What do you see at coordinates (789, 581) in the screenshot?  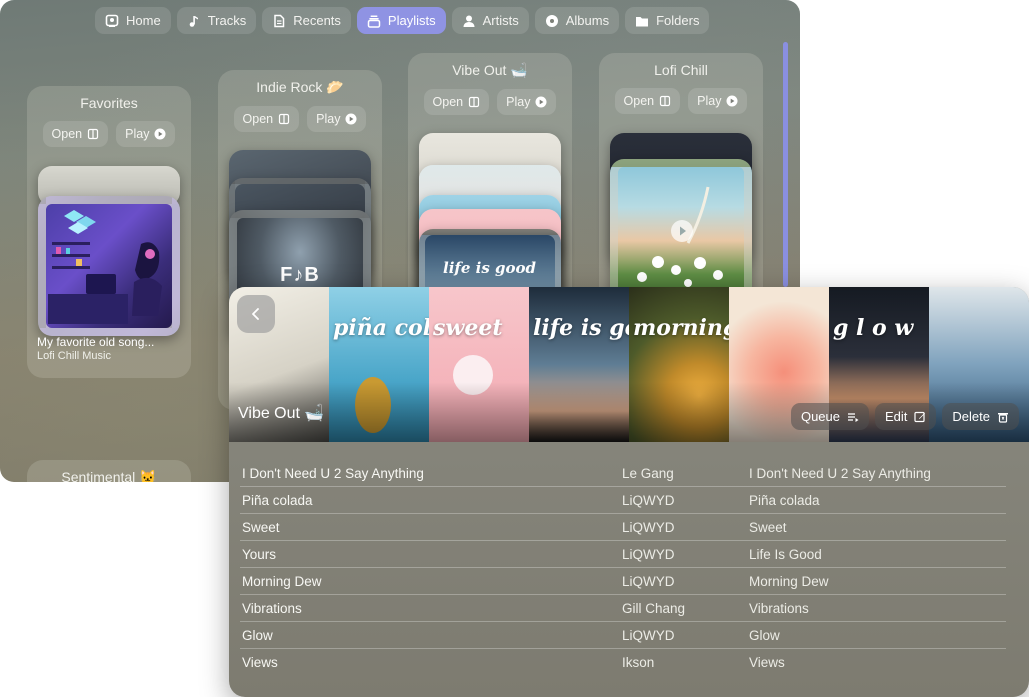 I see `track-album: Morning Dew` at bounding box center [789, 581].